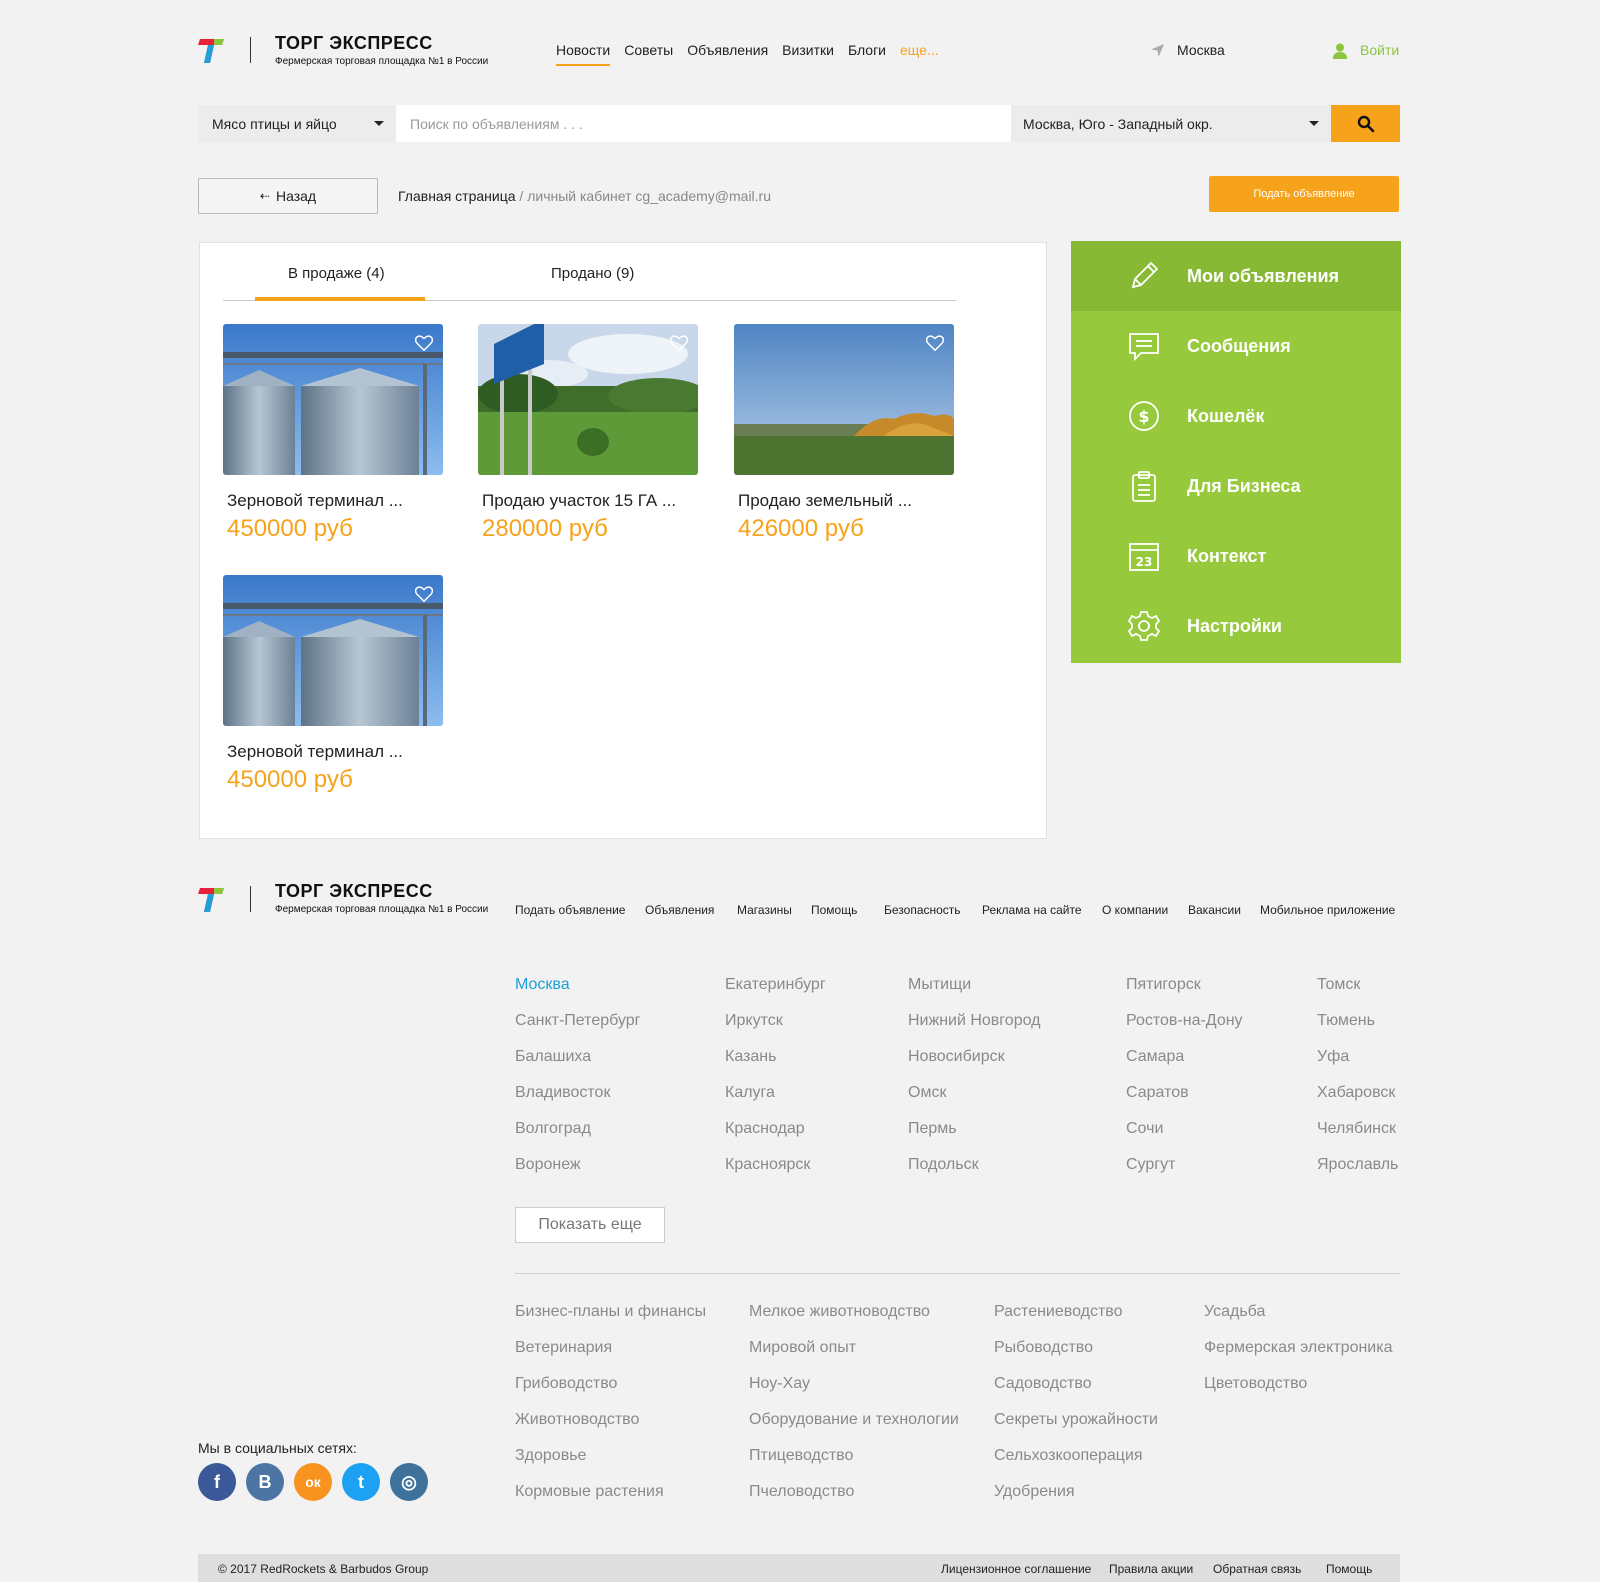  Describe the element at coordinates (288, 196) in the screenshot. I see `back-button: ⇠ Назад` at that location.